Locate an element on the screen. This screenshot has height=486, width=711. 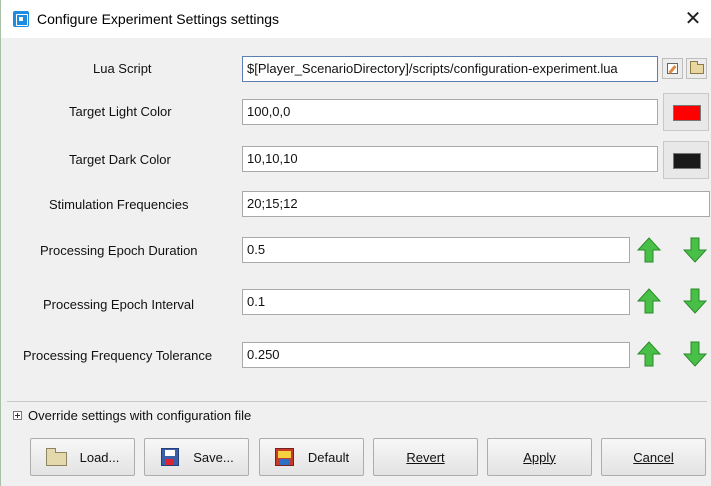
stimulation-frequencies-input: 20;15;12 is located at coordinates (476, 204).